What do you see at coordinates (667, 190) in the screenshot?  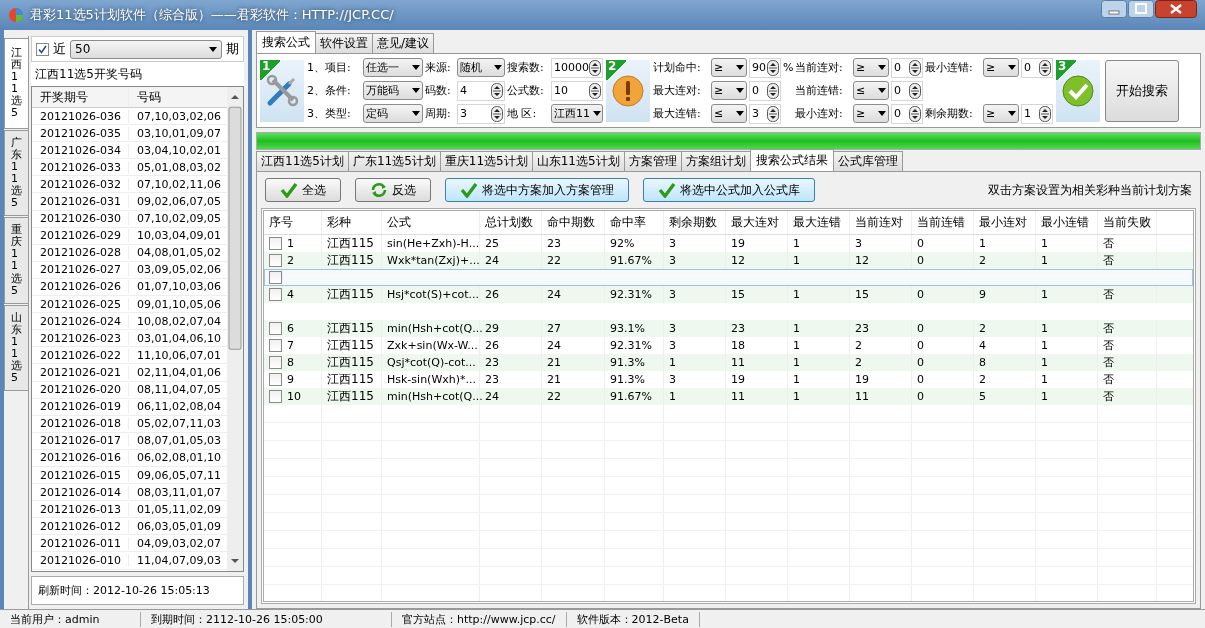 I see `check-icon` at bounding box center [667, 190].